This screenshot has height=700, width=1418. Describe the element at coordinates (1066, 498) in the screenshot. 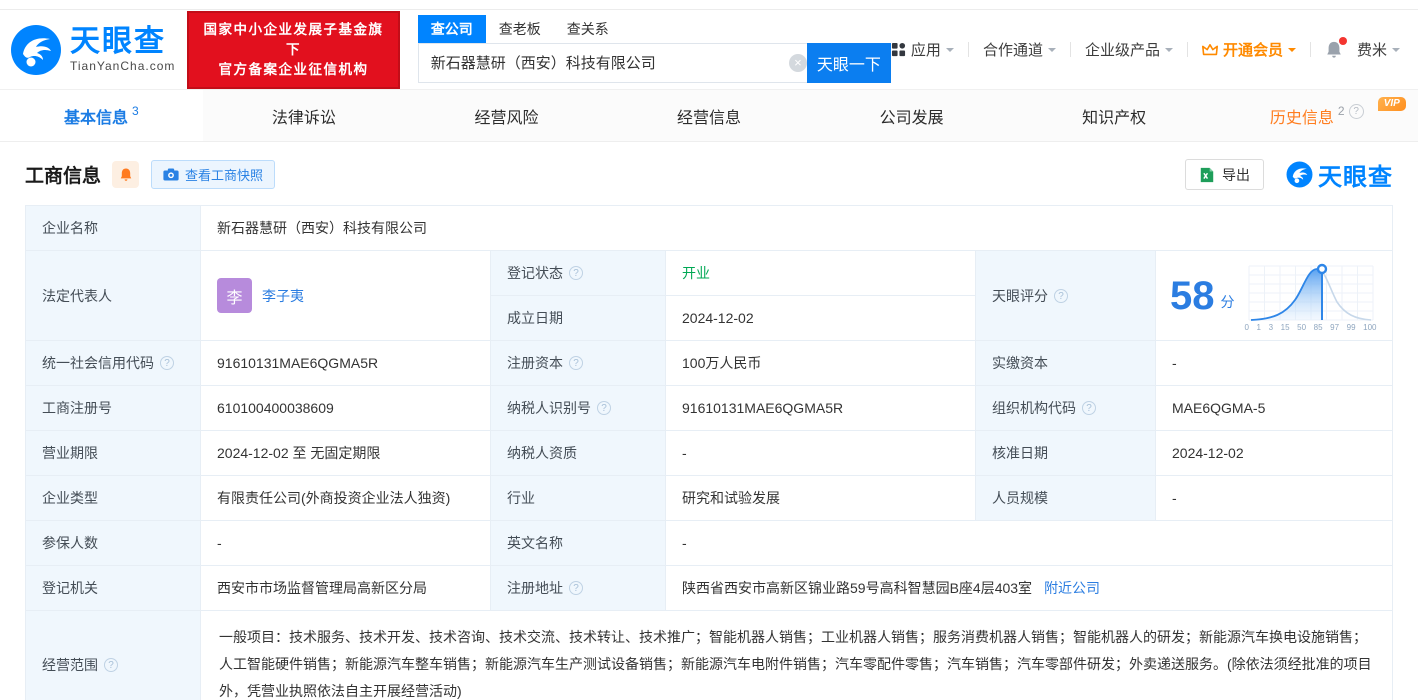

I see `staff-size-label: 人员规模` at that location.